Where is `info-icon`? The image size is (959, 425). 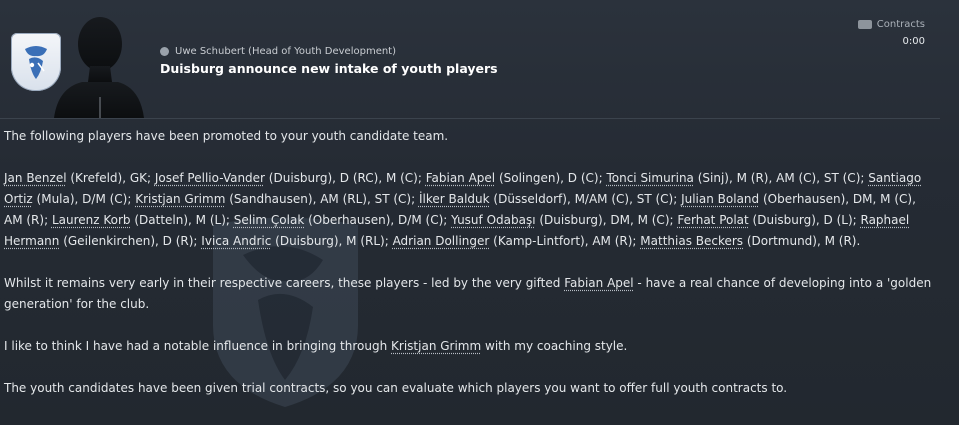
info-icon is located at coordinates (164, 51).